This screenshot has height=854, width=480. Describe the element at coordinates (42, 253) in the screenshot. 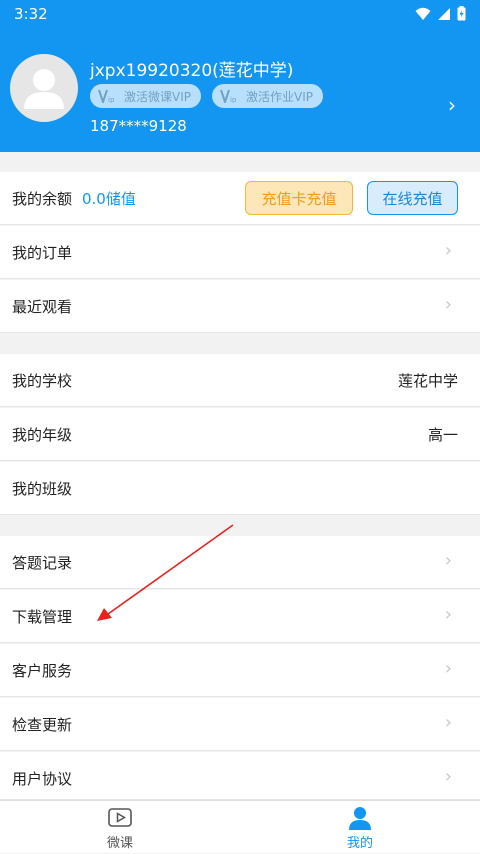

I see `menu-item-label: 我的订单` at that location.